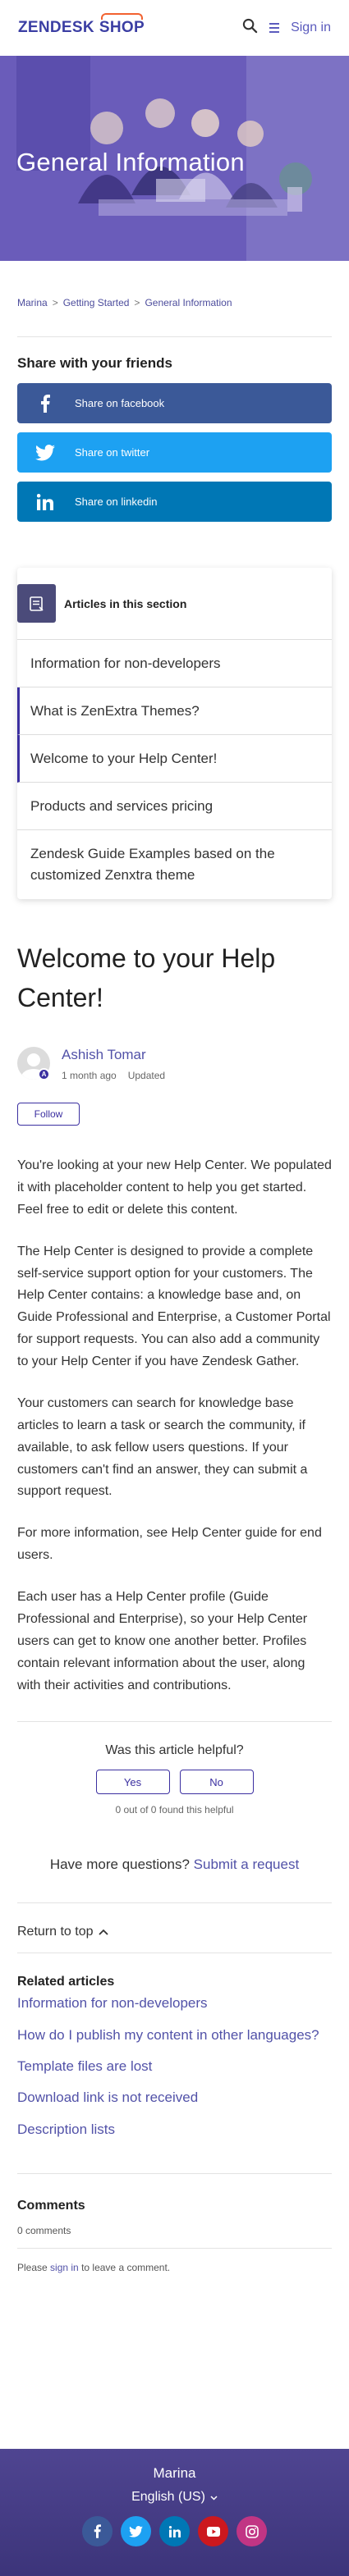 This screenshot has width=349, height=2576. Describe the element at coordinates (174, 2473) in the screenshot. I see `footer-brand-name: Marina` at that location.